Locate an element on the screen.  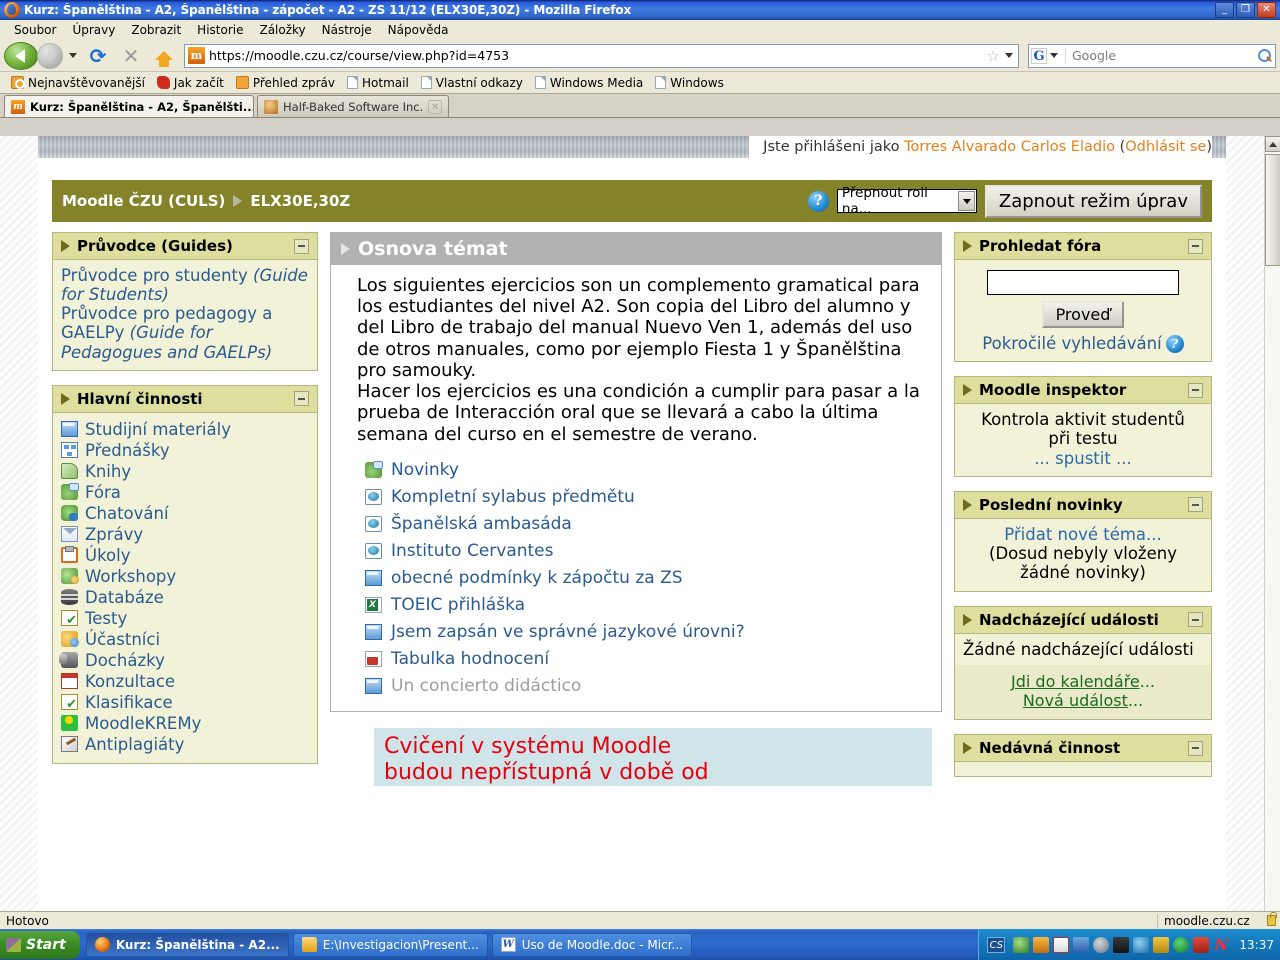
tray-icon-network is located at coordinates (1081, 944).